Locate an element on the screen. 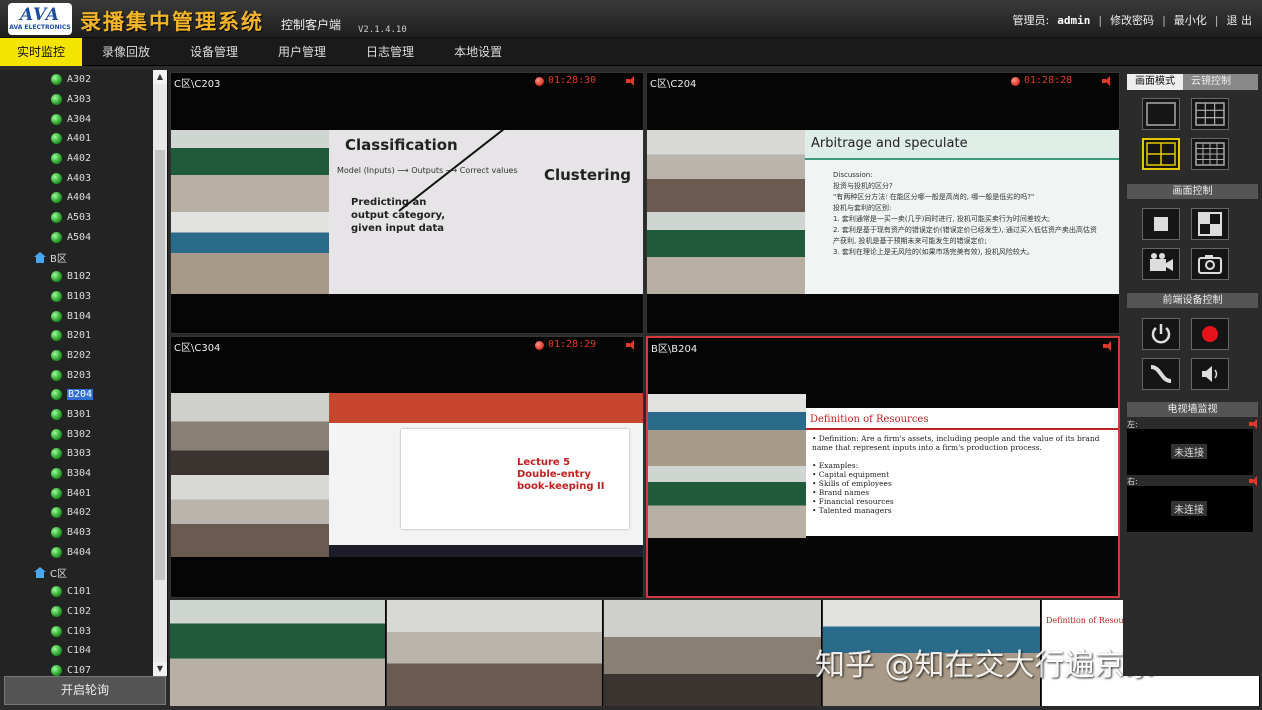 This screenshot has width=1262, height=710. change-password-link: 修改密码 is located at coordinates (1132, 20).